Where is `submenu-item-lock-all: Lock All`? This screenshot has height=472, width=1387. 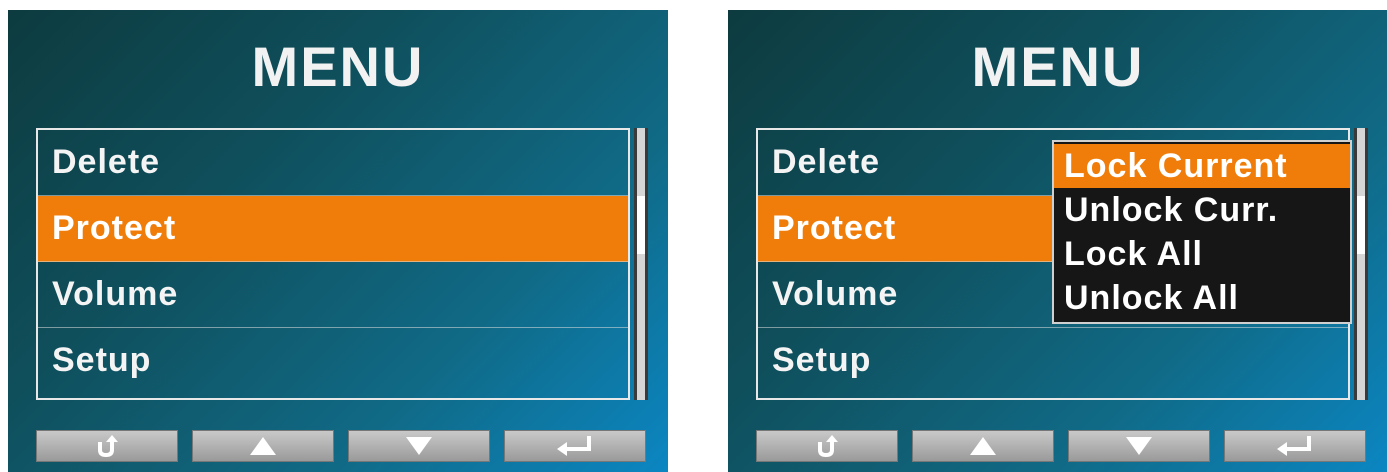 submenu-item-lock-all: Lock All is located at coordinates (1202, 254).